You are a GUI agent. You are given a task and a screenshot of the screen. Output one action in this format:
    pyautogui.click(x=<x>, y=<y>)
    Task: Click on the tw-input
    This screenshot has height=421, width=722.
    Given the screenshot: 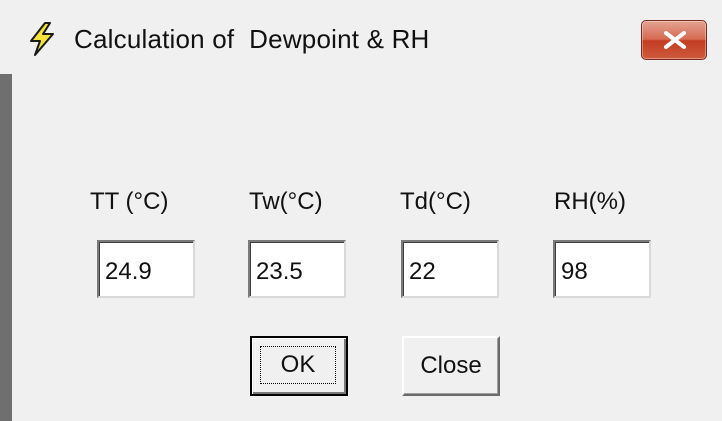 What is the action you would take?
    pyautogui.click(x=297, y=269)
    